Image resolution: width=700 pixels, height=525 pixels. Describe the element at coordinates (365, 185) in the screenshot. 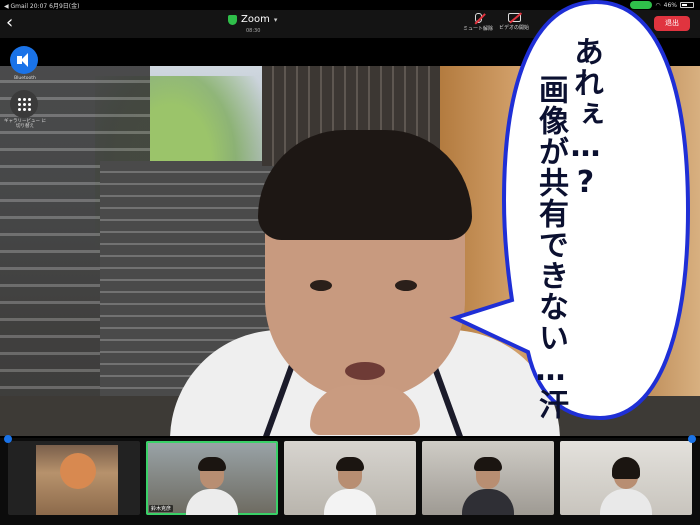

I see `hair` at that location.